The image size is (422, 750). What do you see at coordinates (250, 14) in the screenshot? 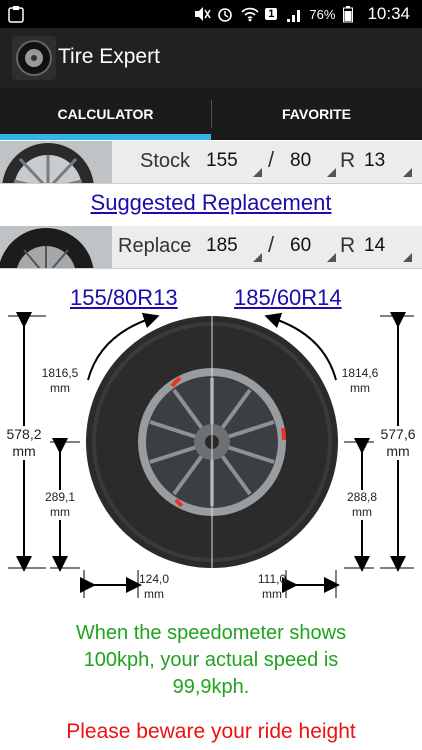
I see `wifi-icon` at bounding box center [250, 14].